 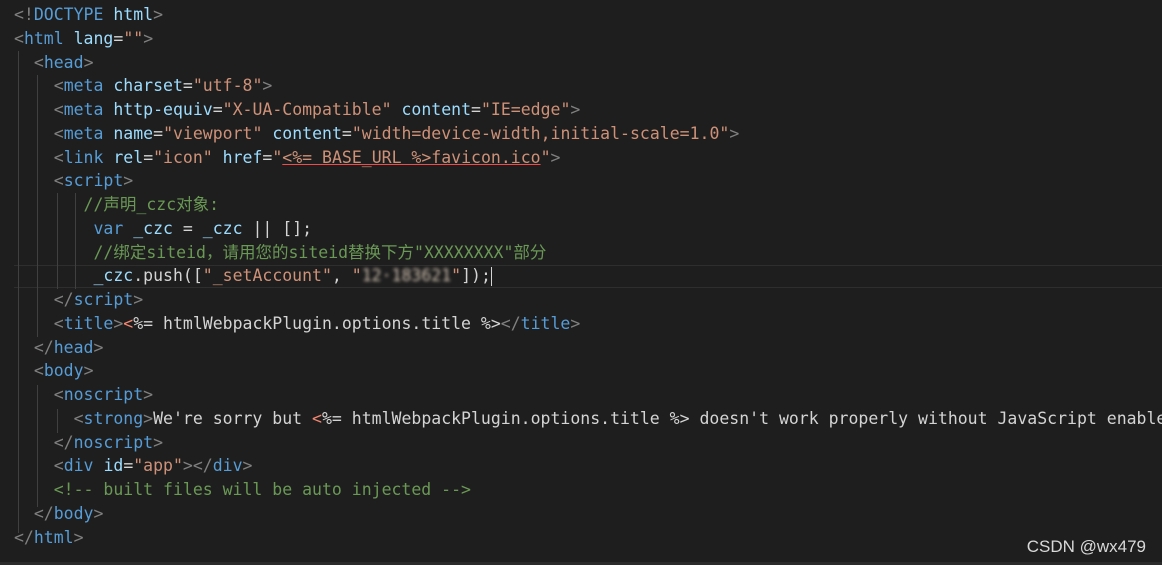 What do you see at coordinates (581, 466) in the screenshot?
I see `code-line: <div id="app"></div>` at bounding box center [581, 466].